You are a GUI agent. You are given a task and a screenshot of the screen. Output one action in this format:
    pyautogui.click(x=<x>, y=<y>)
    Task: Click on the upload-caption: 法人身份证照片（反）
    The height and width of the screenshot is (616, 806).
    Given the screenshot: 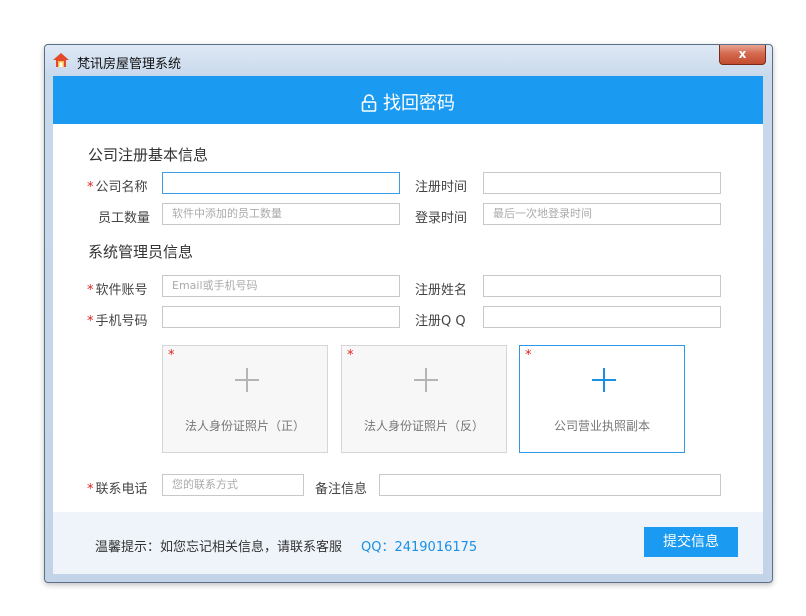 What is the action you would take?
    pyautogui.click(x=423, y=426)
    